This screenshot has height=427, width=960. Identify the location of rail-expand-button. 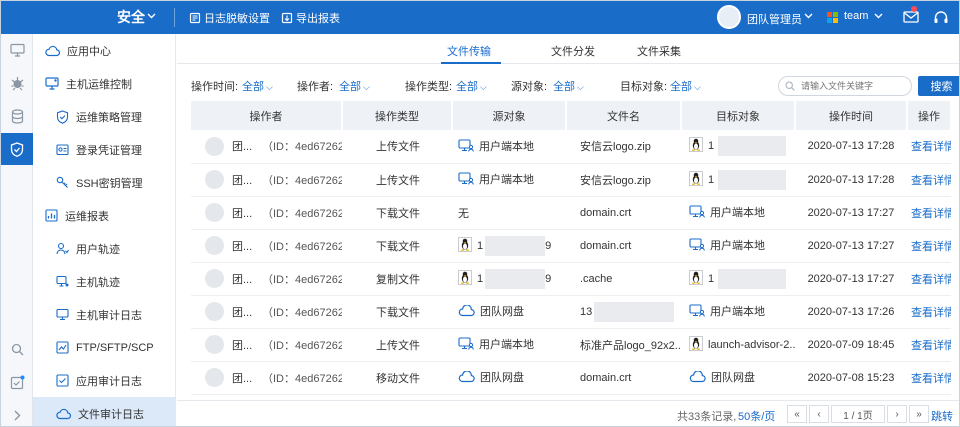
(17, 412).